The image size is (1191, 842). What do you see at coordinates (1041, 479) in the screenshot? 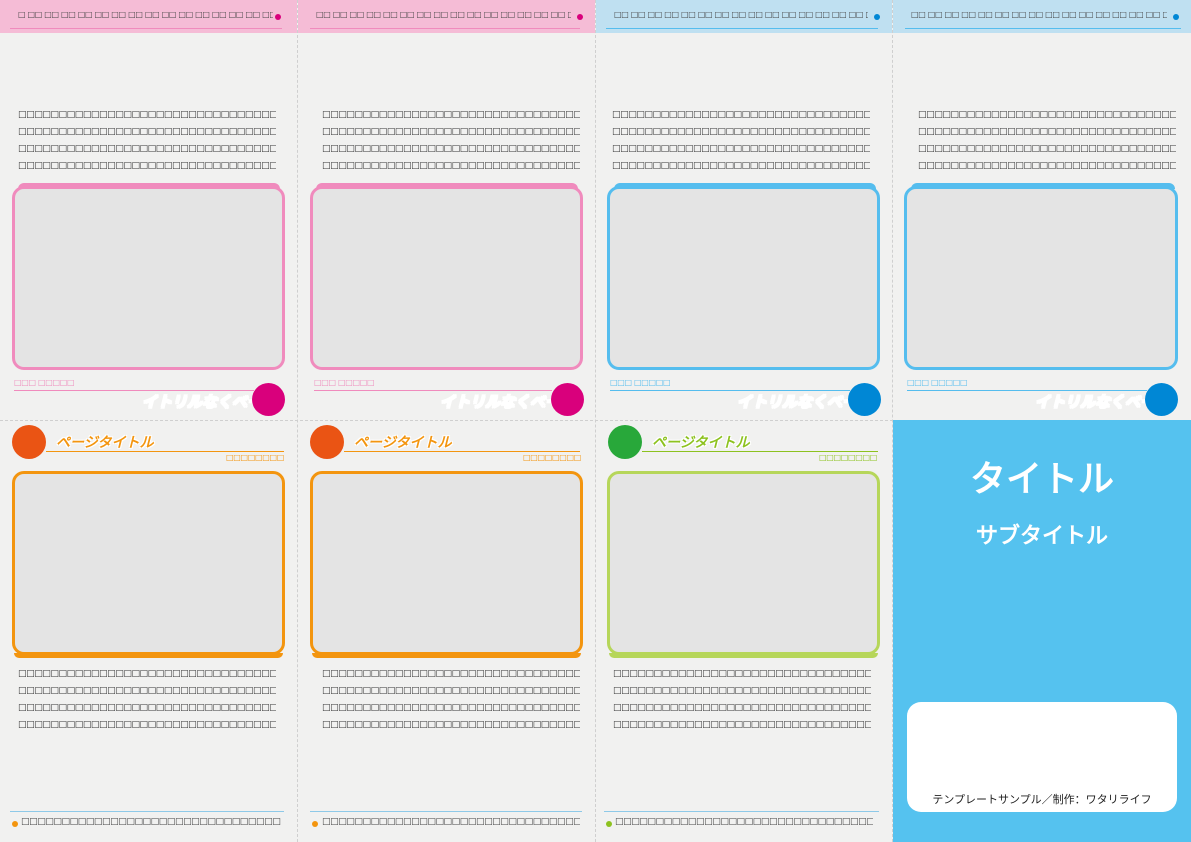
I see `cover-title: タイトル` at bounding box center [1041, 479].